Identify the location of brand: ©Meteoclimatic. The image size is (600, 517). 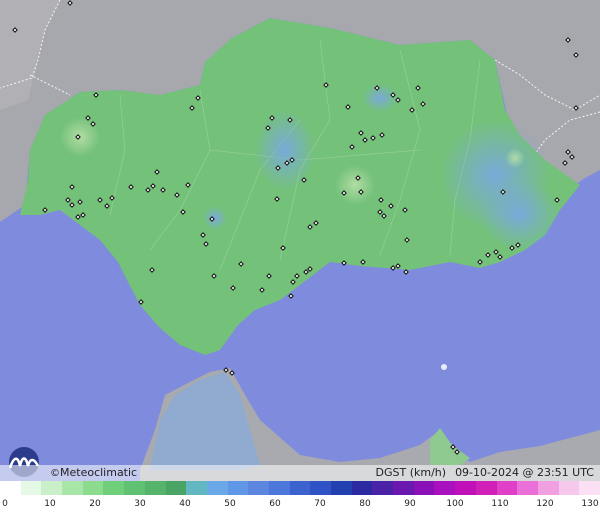
(93, 473).